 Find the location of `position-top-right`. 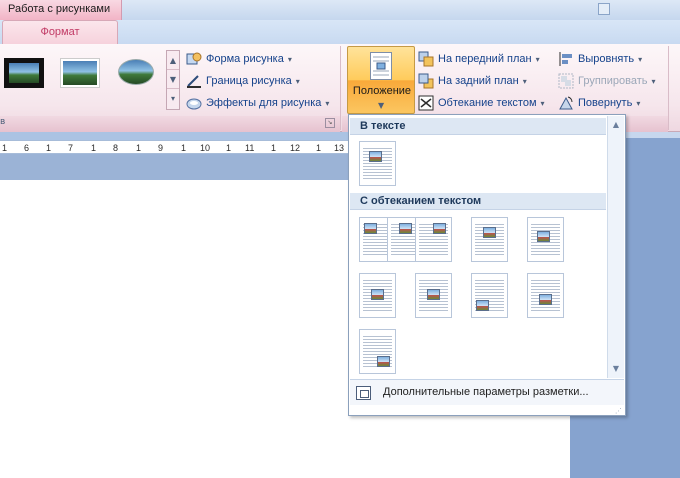

position-top-right is located at coordinates (433, 239).